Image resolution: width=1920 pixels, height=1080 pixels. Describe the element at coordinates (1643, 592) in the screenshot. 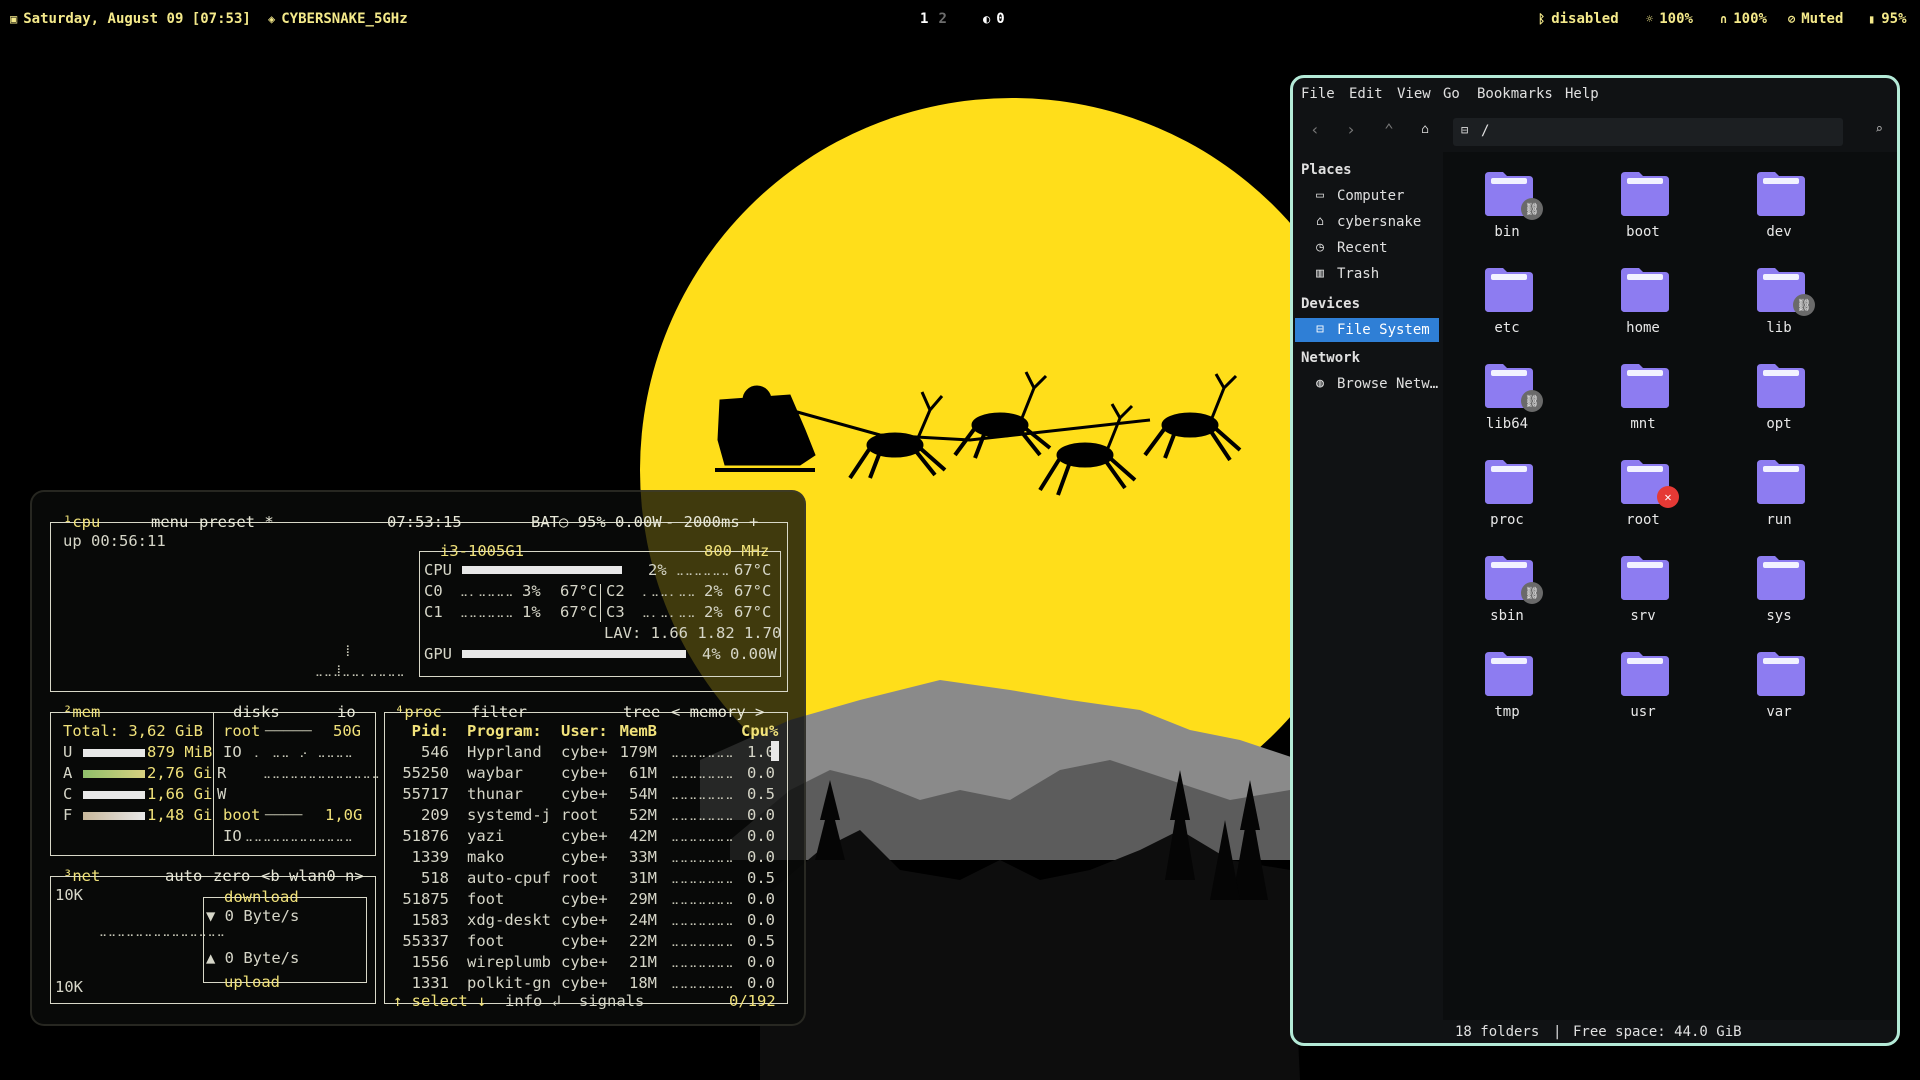

I see `folder-item: srv` at that location.